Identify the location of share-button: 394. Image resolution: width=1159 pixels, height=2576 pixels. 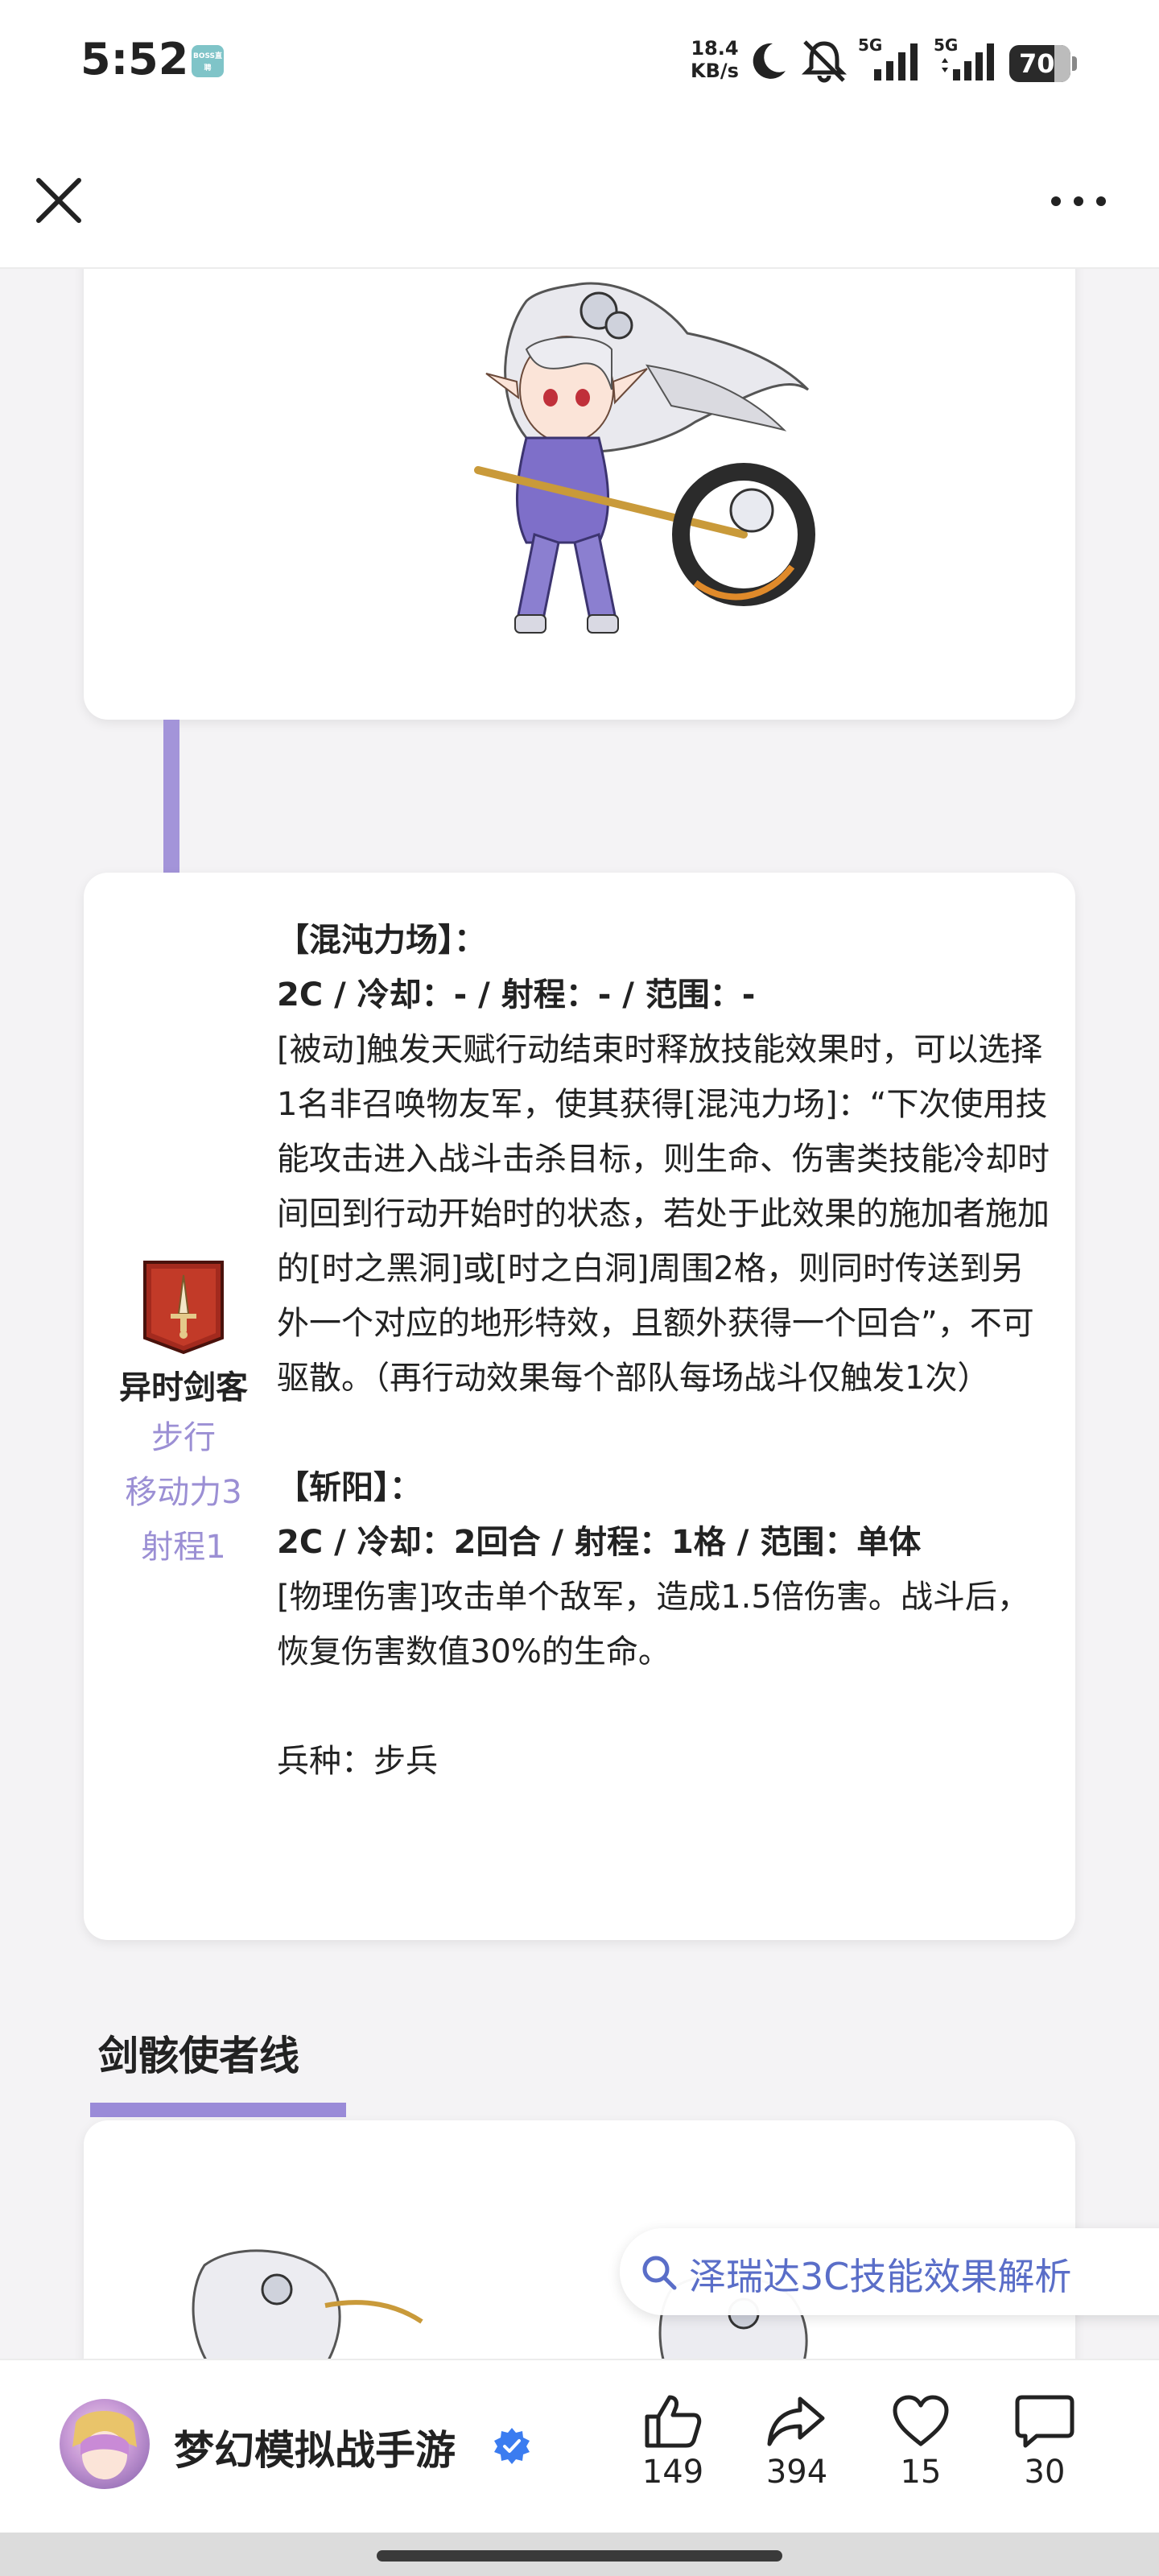
(797, 2441).